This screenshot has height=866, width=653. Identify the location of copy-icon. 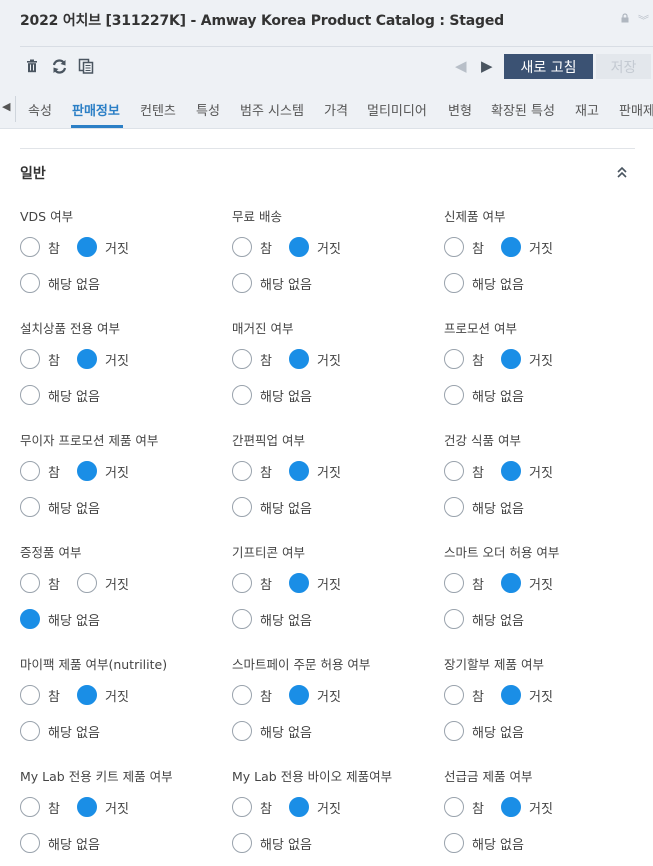
(86, 66).